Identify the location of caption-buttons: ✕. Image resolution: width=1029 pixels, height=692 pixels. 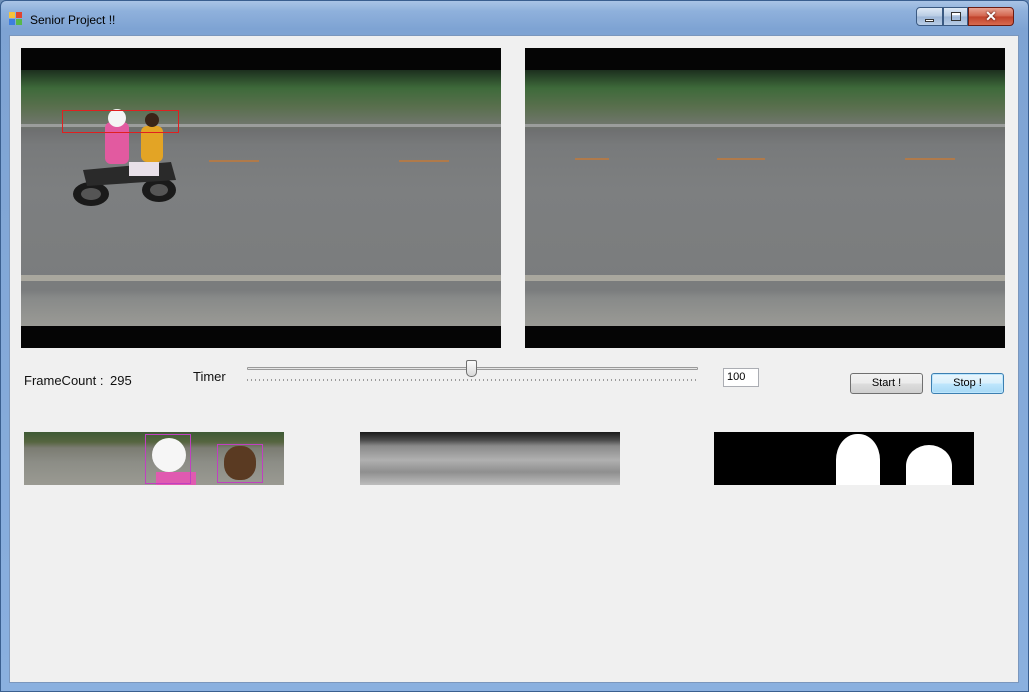
(965, 16).